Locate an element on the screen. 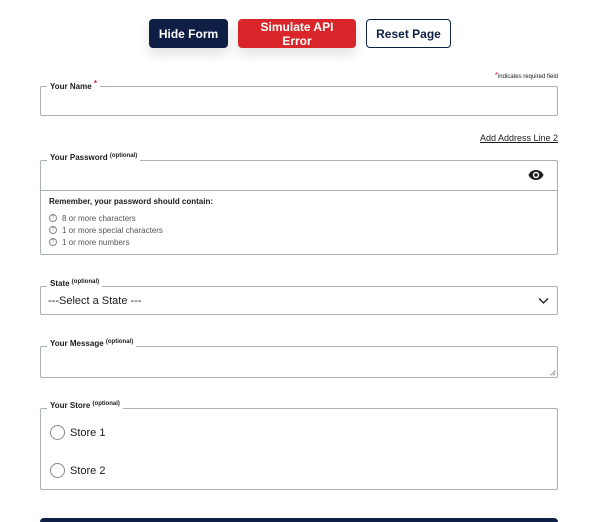 This screenshot has height=522, width=600. name-label: Your Name * is located at coordinates (73, 85).